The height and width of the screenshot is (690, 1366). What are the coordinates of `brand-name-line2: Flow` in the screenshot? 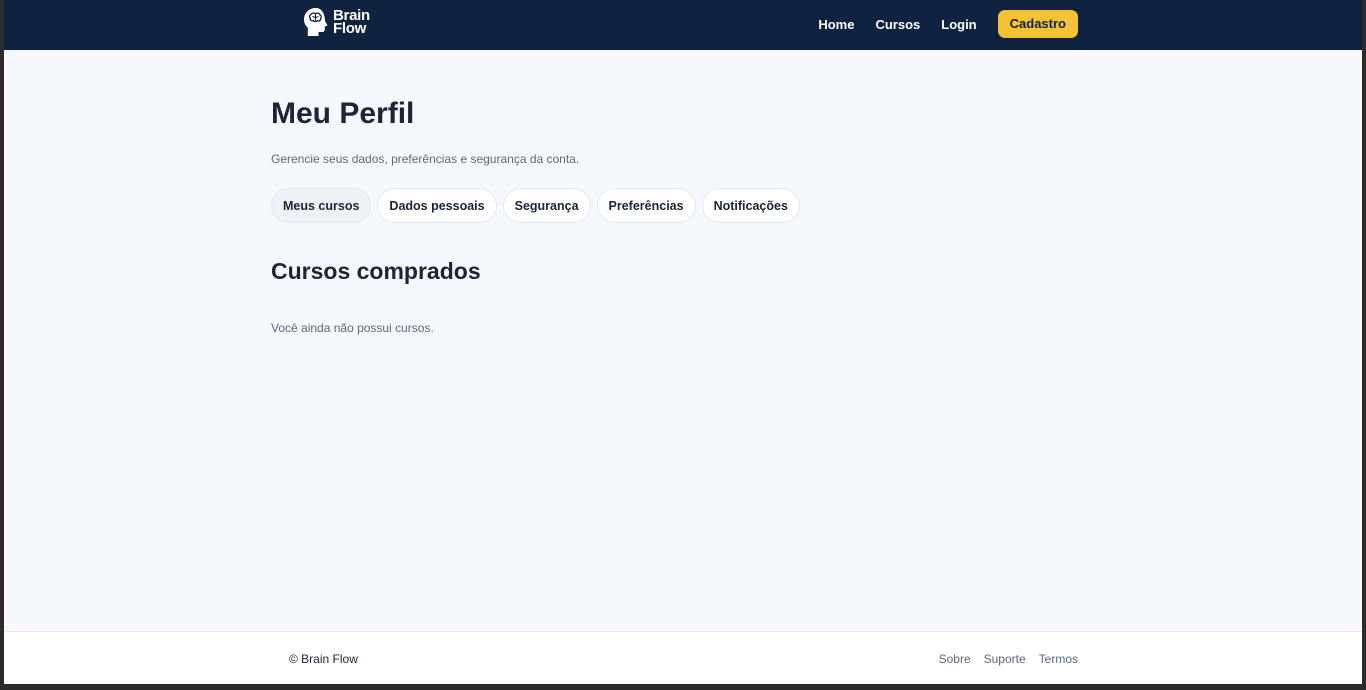 It's located at (349, 28).